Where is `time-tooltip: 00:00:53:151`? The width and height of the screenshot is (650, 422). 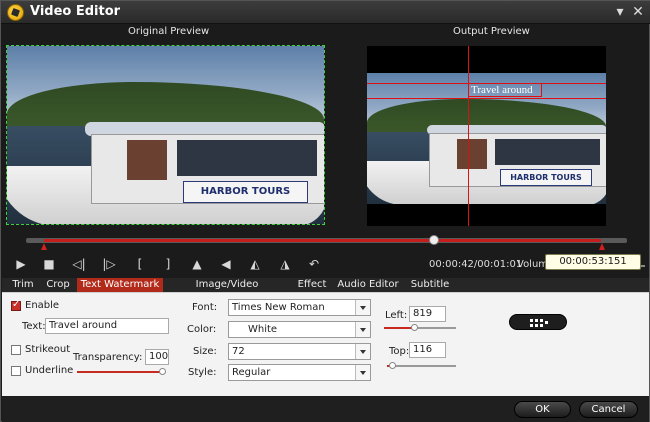 time-tooltip: 00:00:53:151 is located at coordinates (593, 262).